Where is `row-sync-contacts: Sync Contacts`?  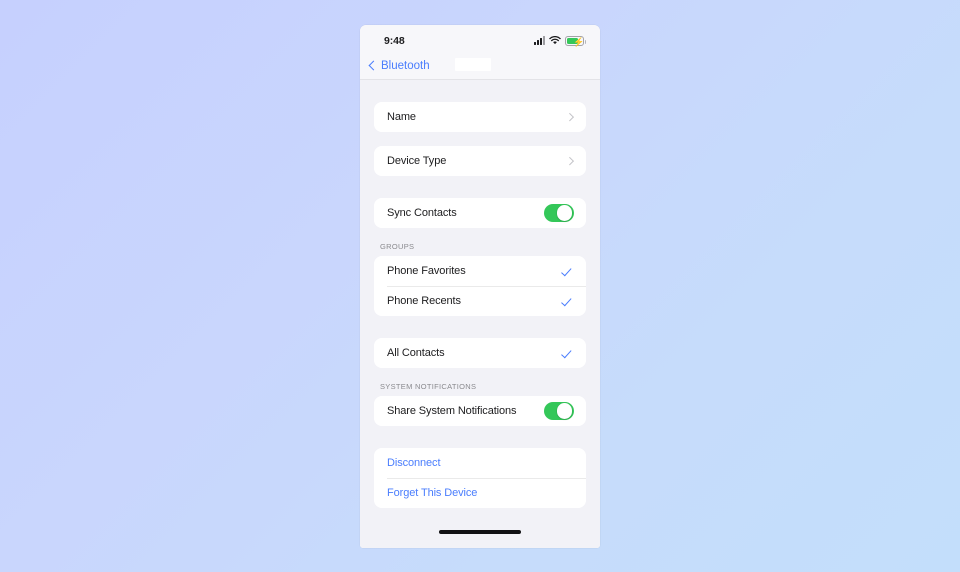
row-sync-contacts: Sync Contacts is located at coordinates (480, 213).